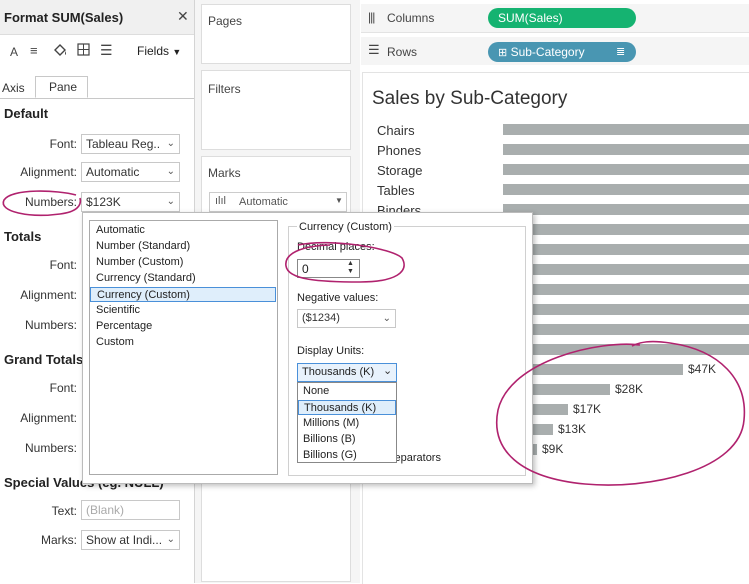  What do you see at coordinates (621, 413) in the screenshot?
I see `annotation-circle-labels` at bounding box center [621, 413].